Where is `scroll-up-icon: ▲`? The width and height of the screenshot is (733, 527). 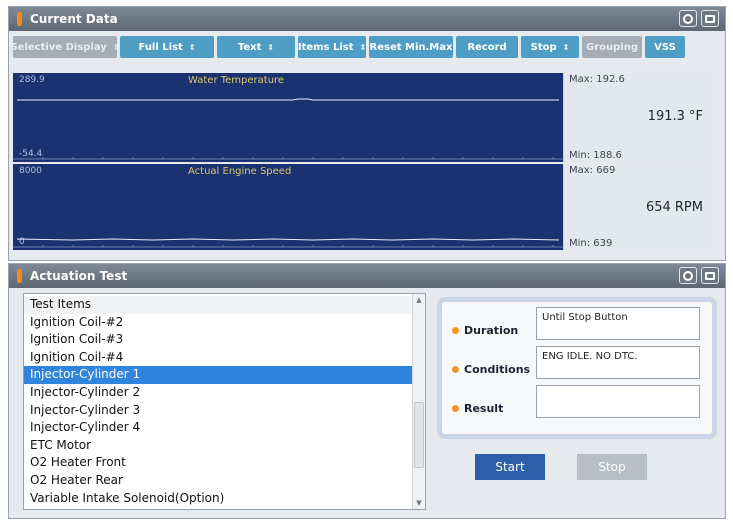
scroll-up-icon: ▲ is located at coordinates (419, 300).